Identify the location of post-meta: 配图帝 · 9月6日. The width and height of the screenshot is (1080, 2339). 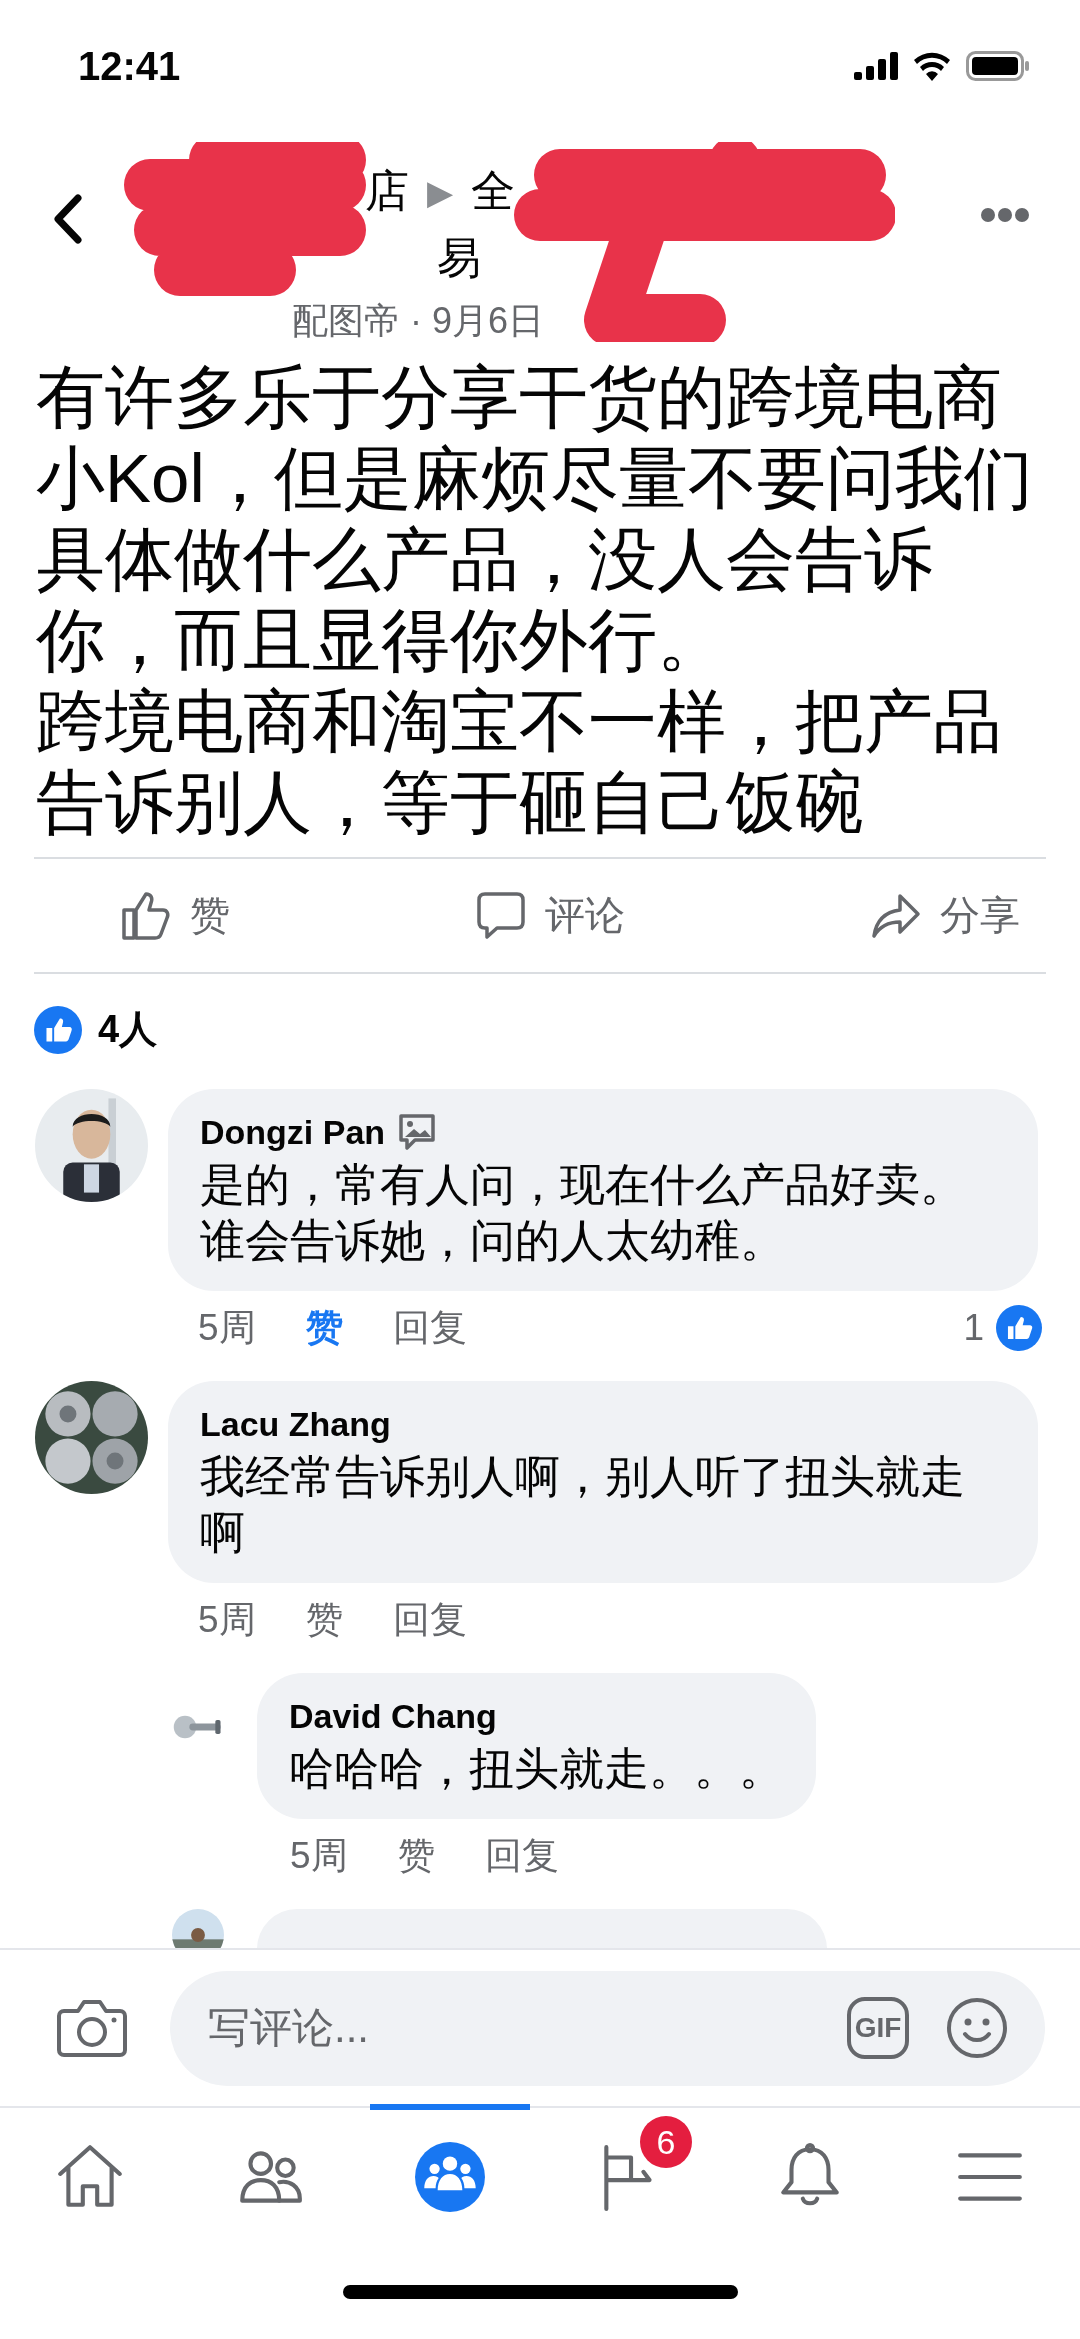
(418, 321).